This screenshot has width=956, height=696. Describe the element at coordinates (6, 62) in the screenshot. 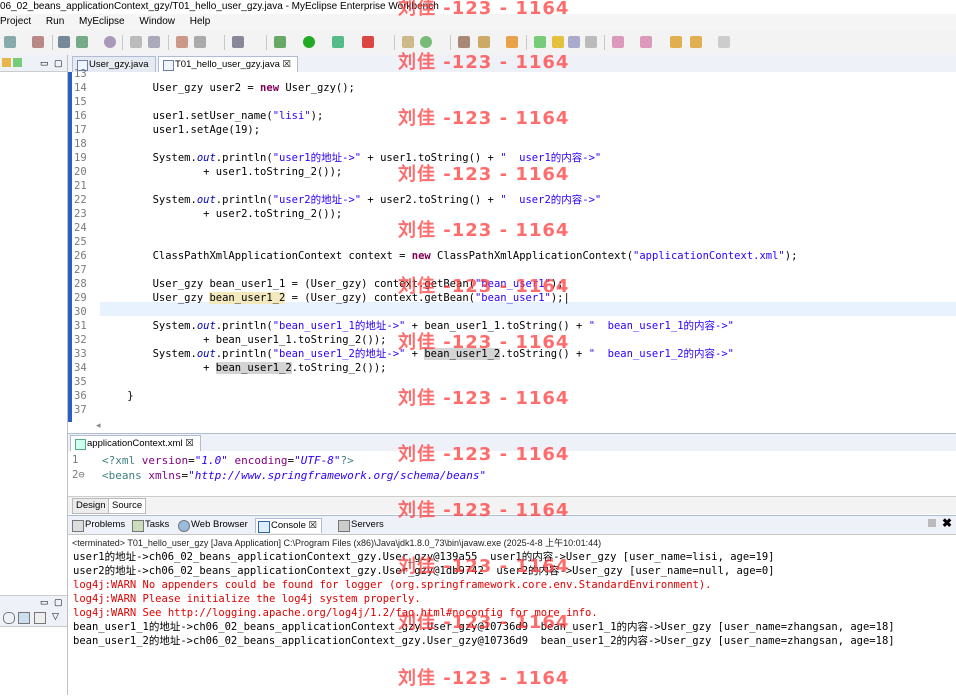

I see `view-icon` at that location.